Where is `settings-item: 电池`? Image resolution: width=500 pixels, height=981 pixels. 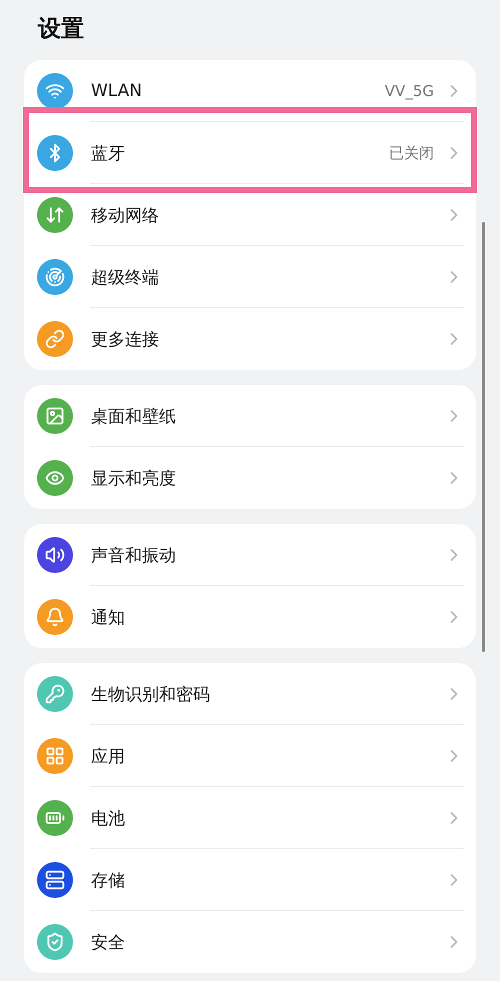
settings-item: 电池 is located at coordinates (250, 818).